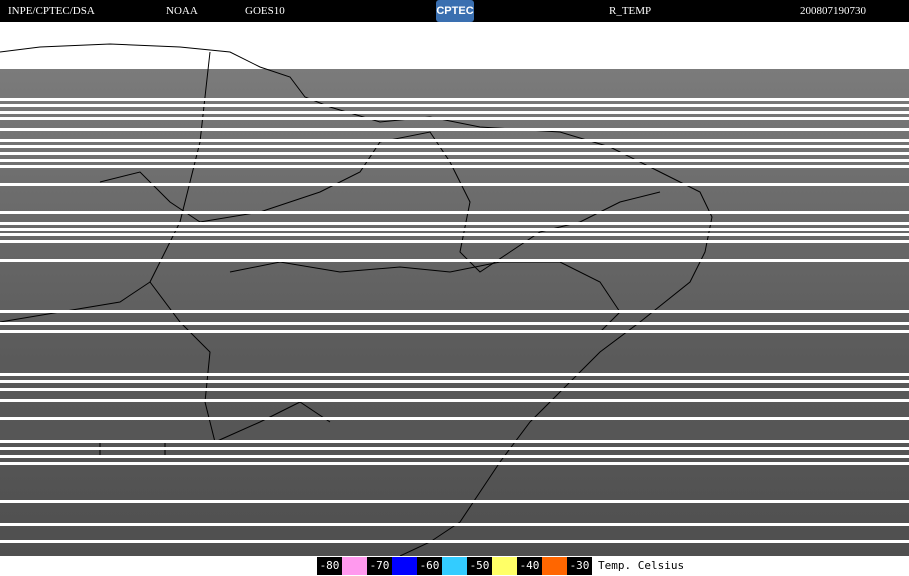 Image resolution: width=909 pixels, height=576 pixels. I want to click on legend-value-label: -70, so click(379, 566).